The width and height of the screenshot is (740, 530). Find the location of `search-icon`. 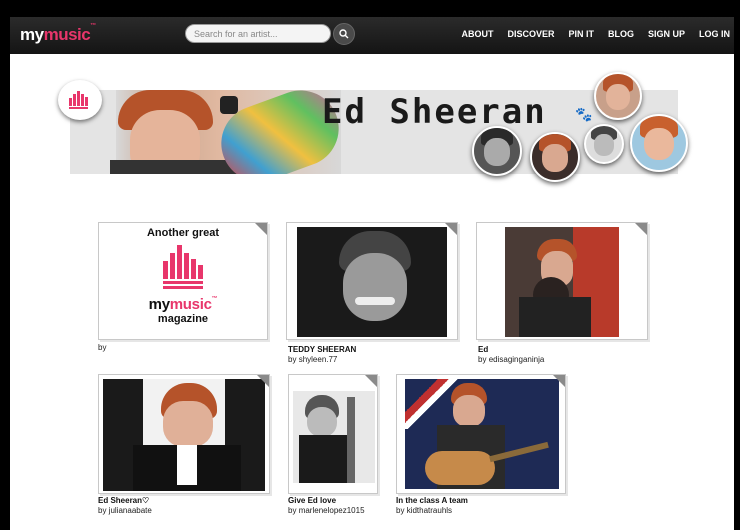

search-icon is located at coordinates (344, 34).